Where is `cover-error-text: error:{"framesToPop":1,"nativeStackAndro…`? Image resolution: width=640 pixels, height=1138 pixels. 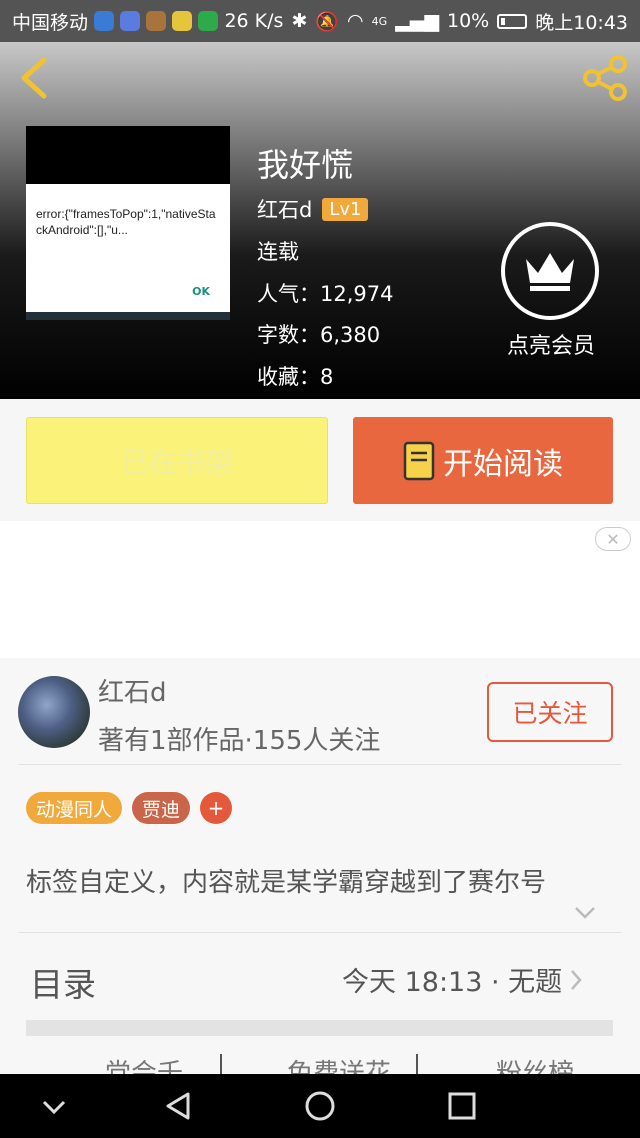
cover-error-text: error:{"framesToPop":1,"nativeStackAndro… is located at coordinates (126, 222).